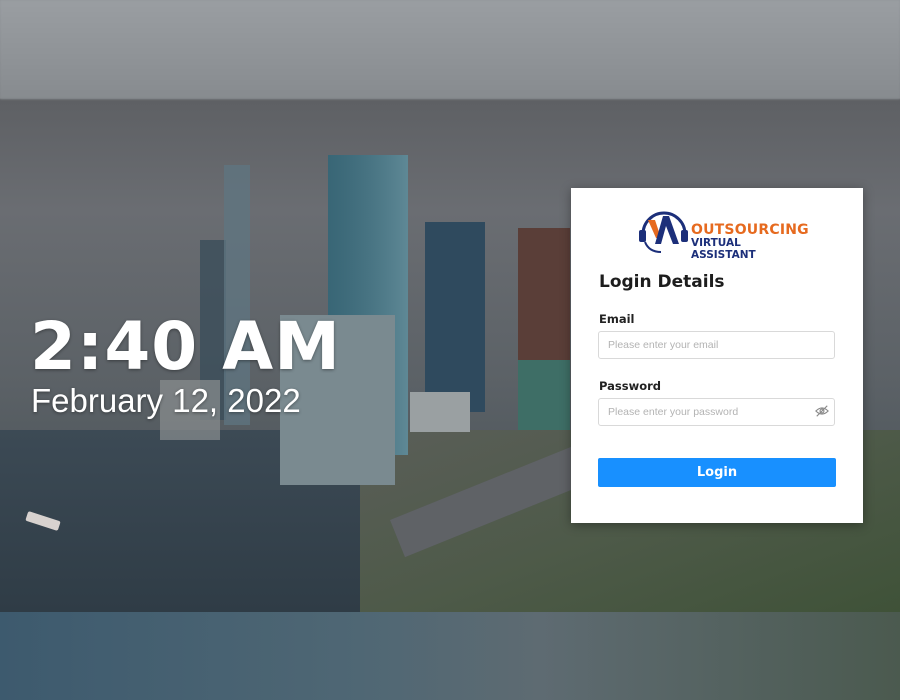 Image resolution: width=900 pixels, height=700 pixels. I want to click on email-field, so click(716, 345).